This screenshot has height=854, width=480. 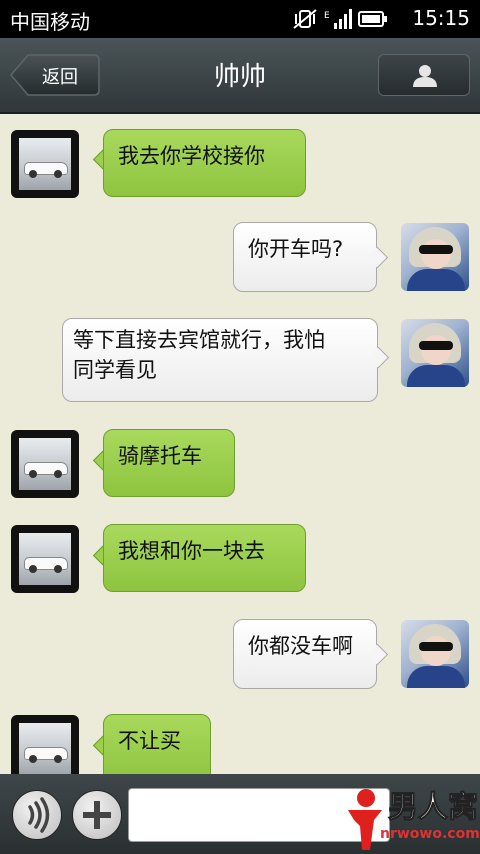 What do you see at coordinates (115, 370) in the screenshot?
I see `message-text-line: 同学看见` at bounding box center [115, 370].